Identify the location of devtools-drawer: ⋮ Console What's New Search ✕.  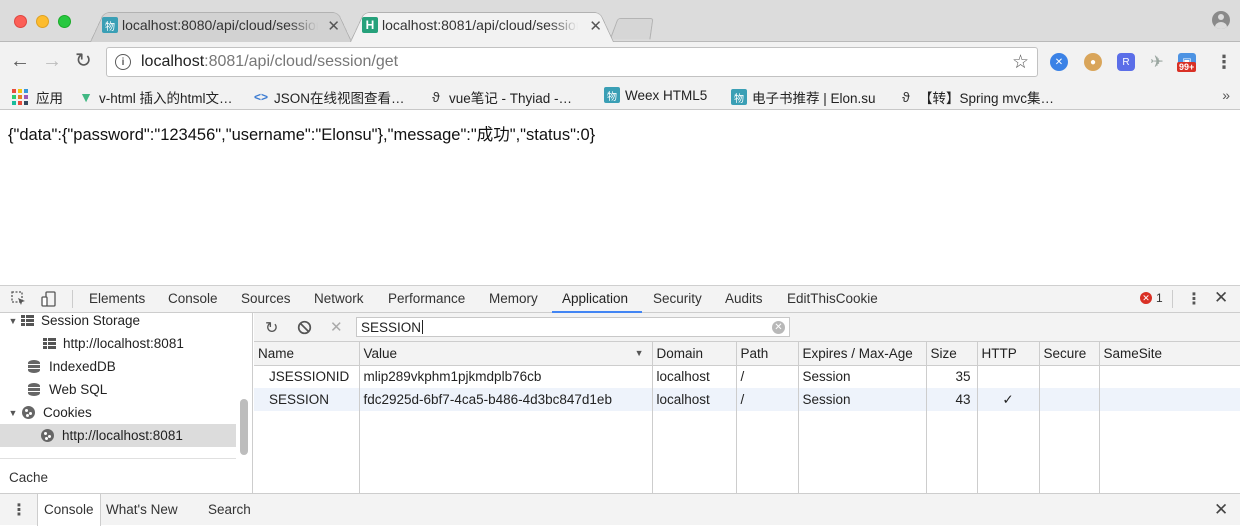
(620, 509).